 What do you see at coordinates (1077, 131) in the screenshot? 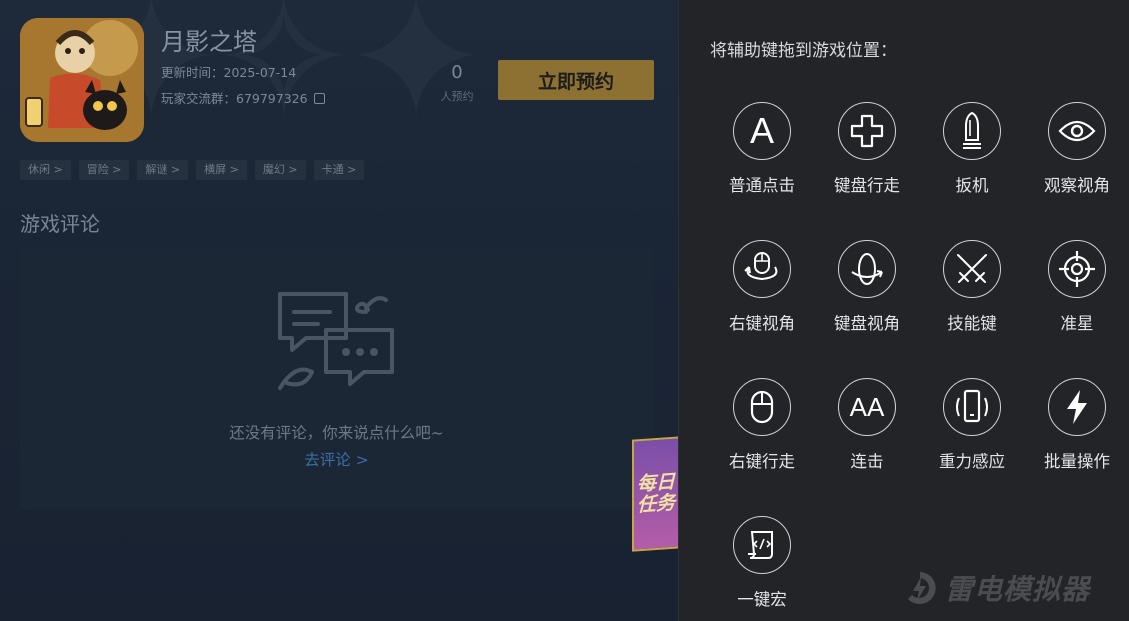
I see `eye-icon` at bounding box center [1077, 131].